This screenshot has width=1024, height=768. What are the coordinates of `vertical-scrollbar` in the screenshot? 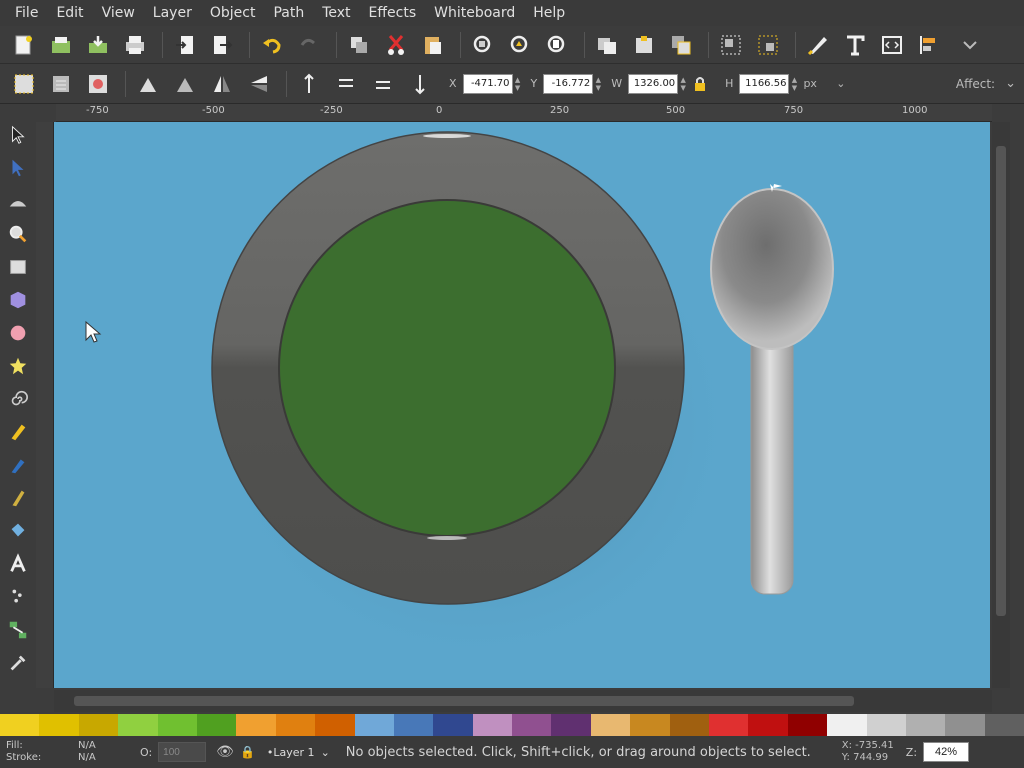 It's located at (1001, 405).